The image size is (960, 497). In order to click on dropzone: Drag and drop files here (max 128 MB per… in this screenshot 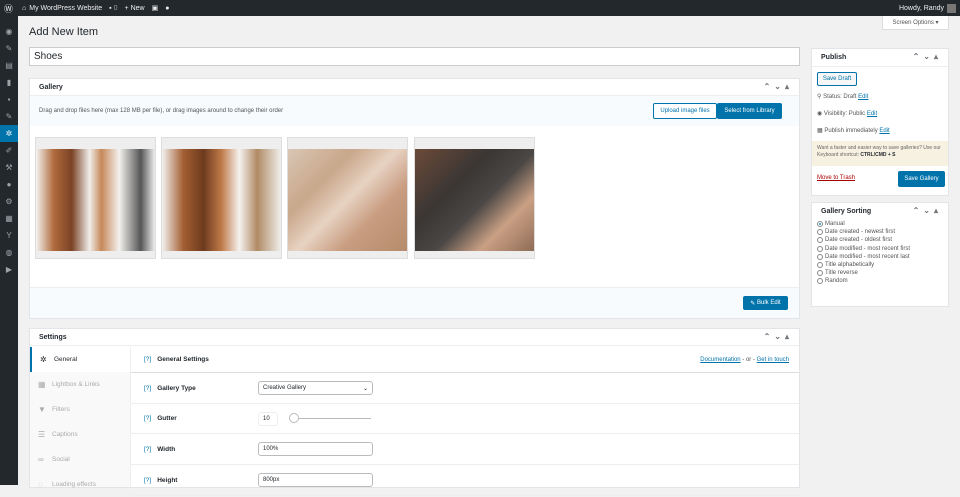, I will do `click(414, 111)`.